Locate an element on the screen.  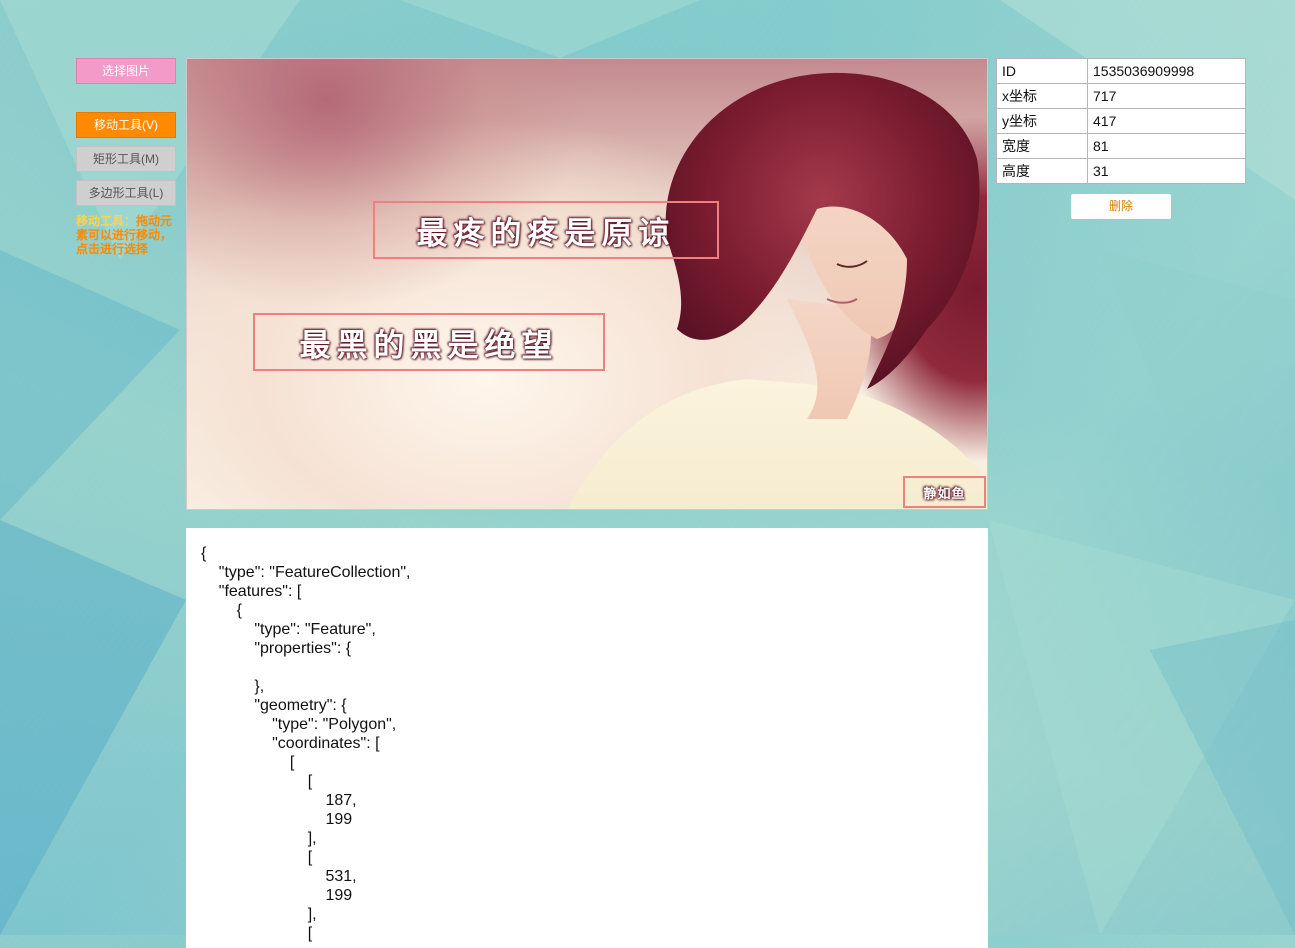
table-row: 宽度 81 is located at coordinates (1121, 146).